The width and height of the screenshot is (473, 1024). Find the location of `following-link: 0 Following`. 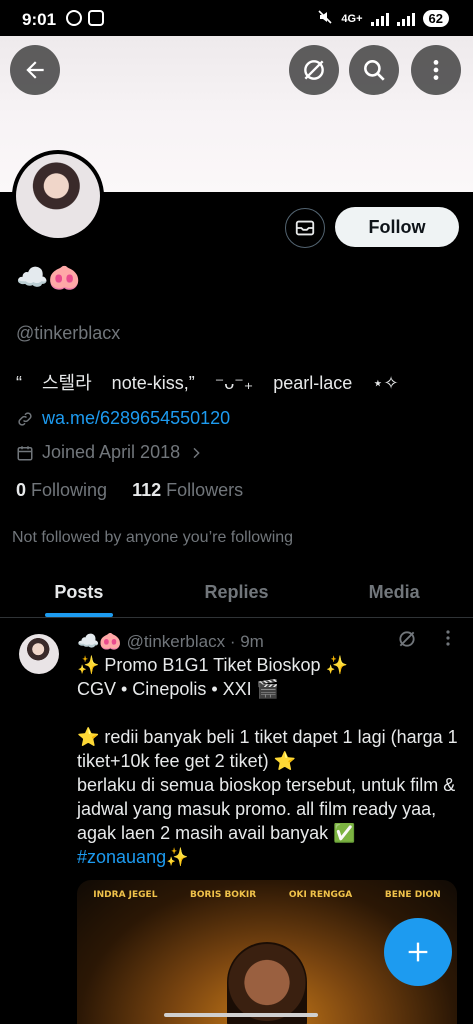

following-link: 0 Following is located at coordinates (61, 490).